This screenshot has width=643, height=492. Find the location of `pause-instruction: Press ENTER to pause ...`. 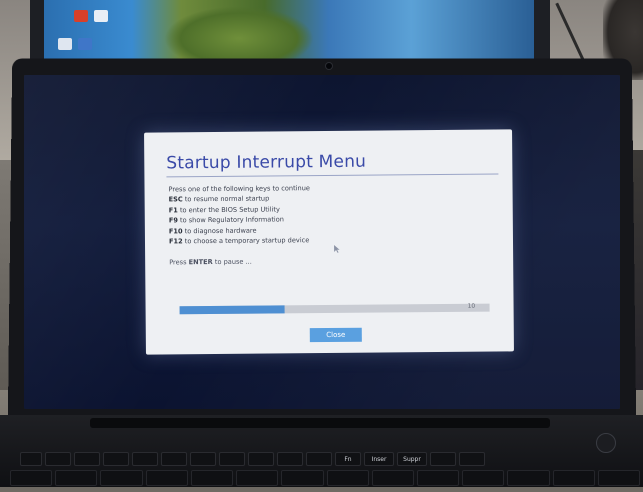

pause-instruction: Press ENTER to pause ... is located at coordinates (210, 262).